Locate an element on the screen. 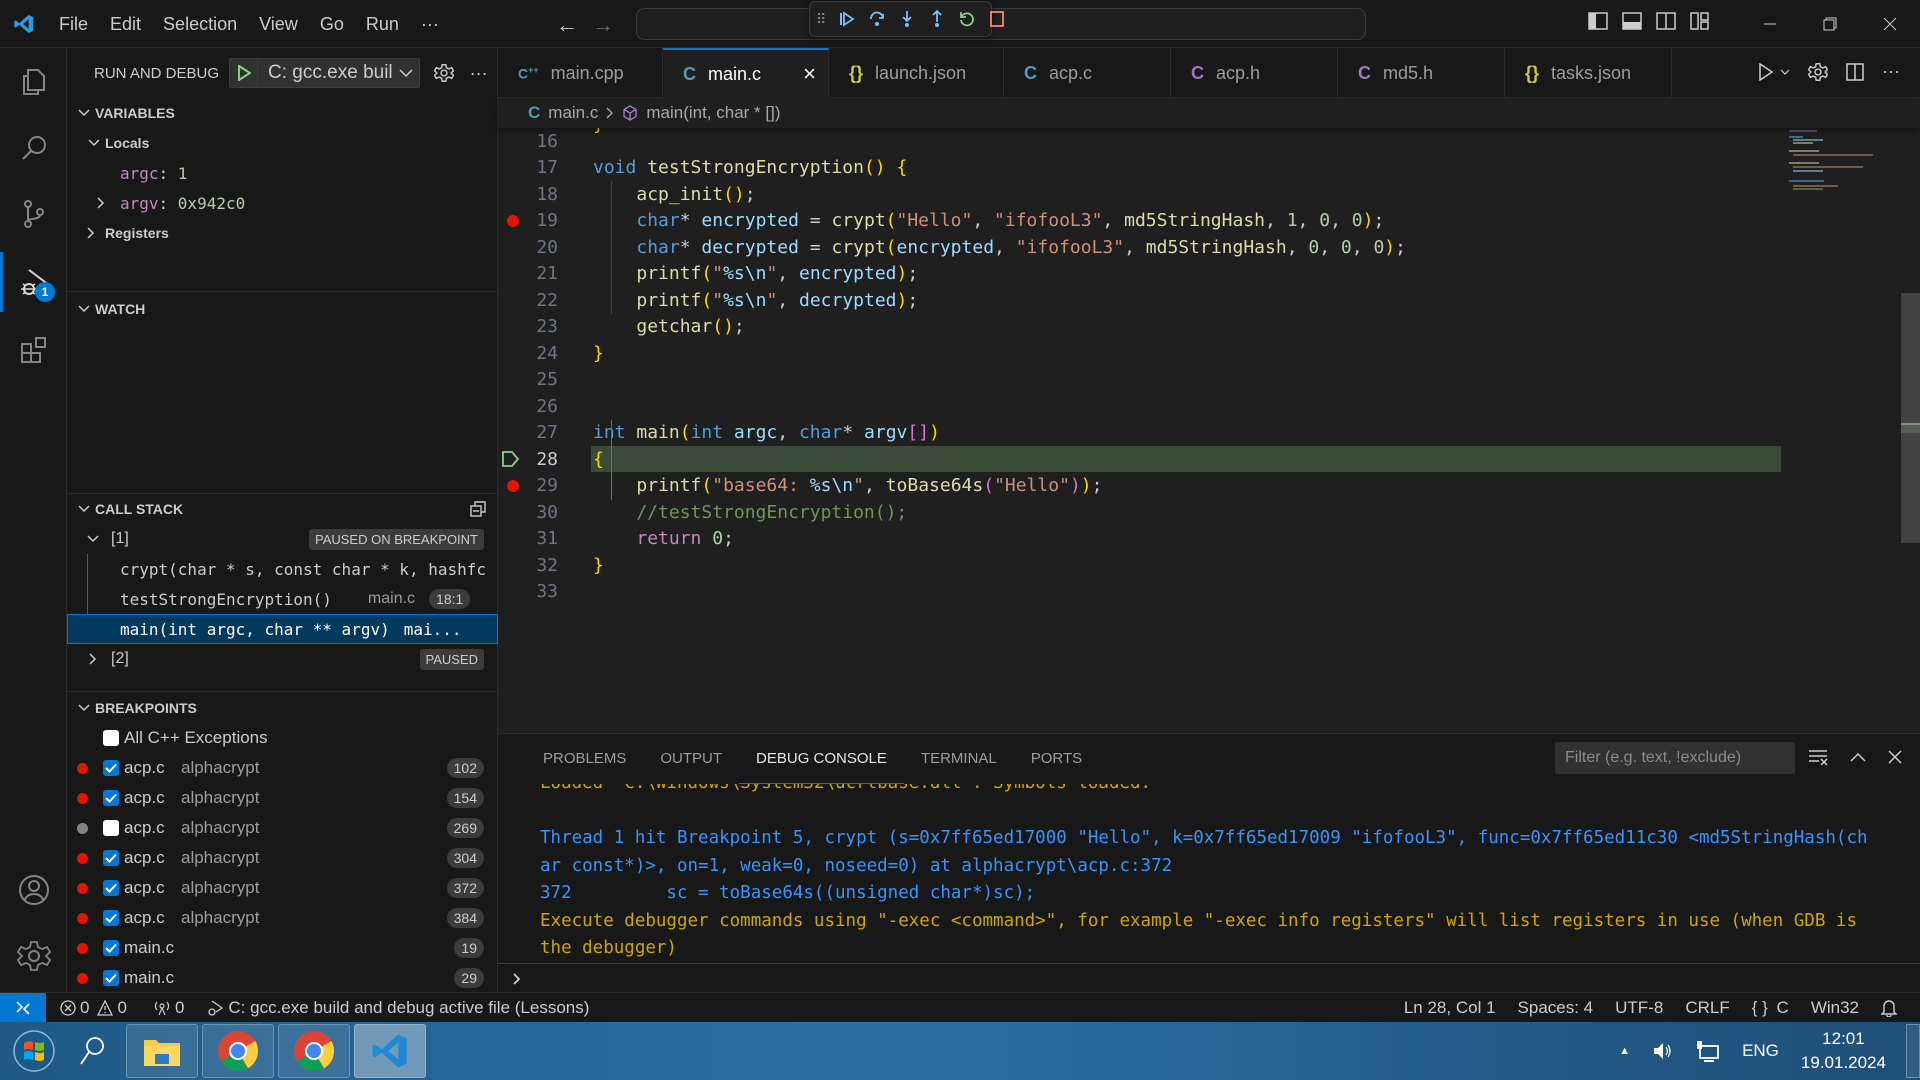  launch-config-select: C: gcc.exe buil is located at coordinates (324, 73).